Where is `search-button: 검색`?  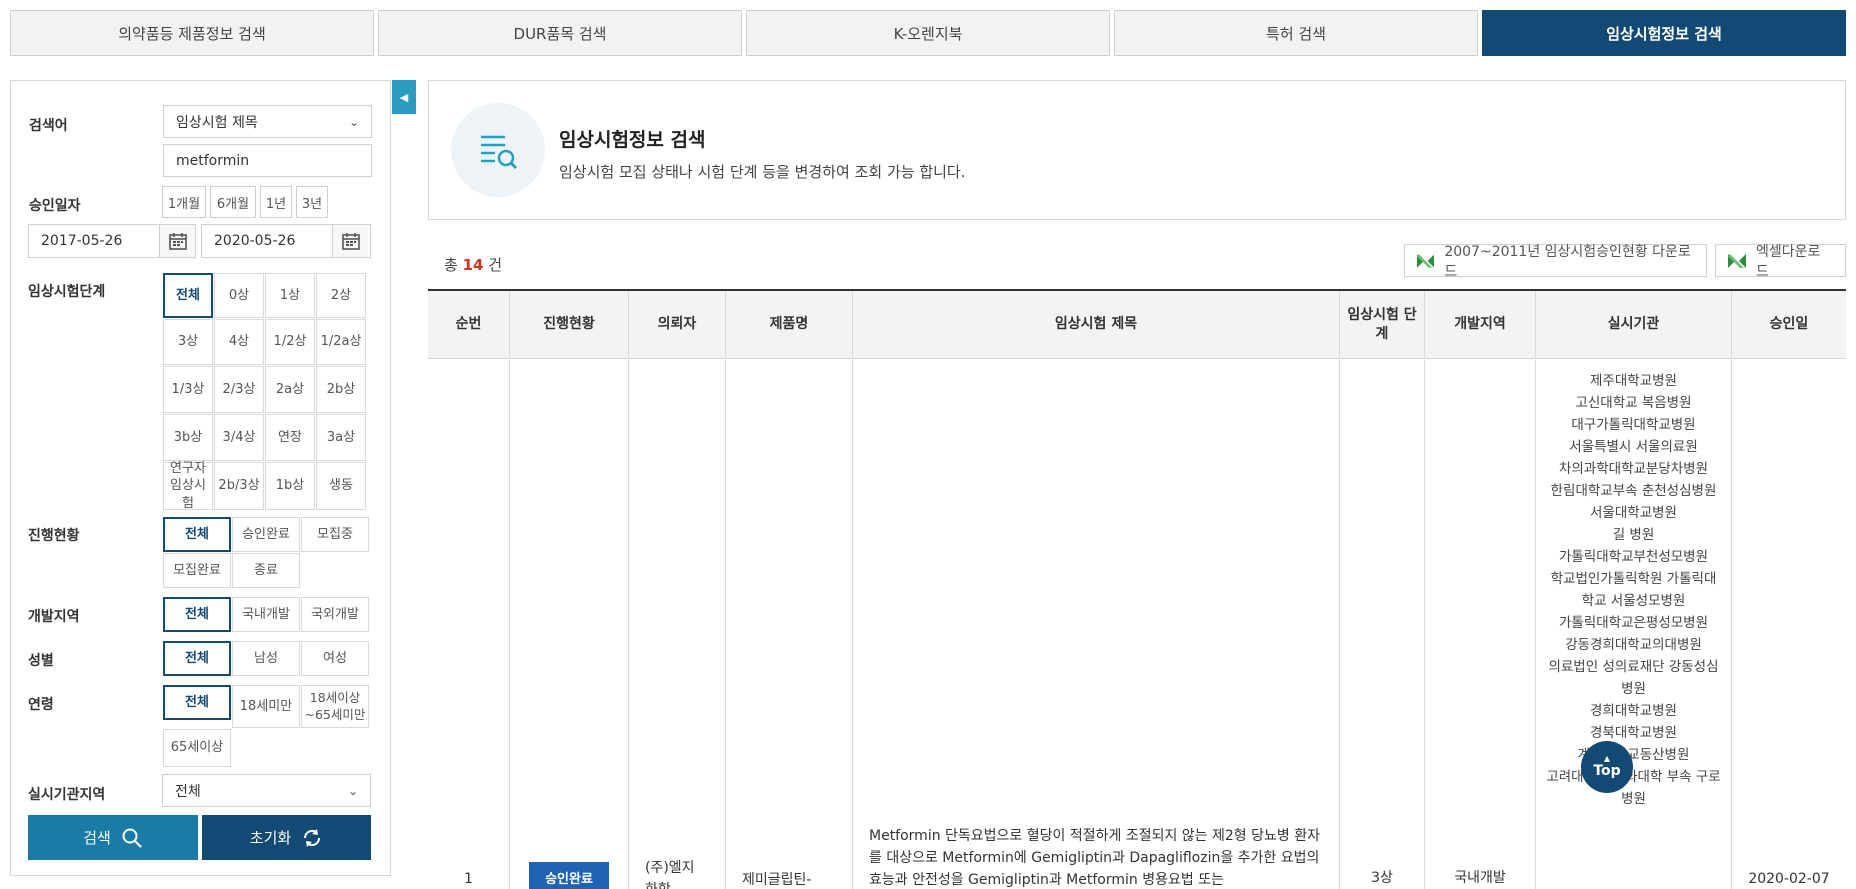 search-button: 검색 is located at coordinates (113, 837).